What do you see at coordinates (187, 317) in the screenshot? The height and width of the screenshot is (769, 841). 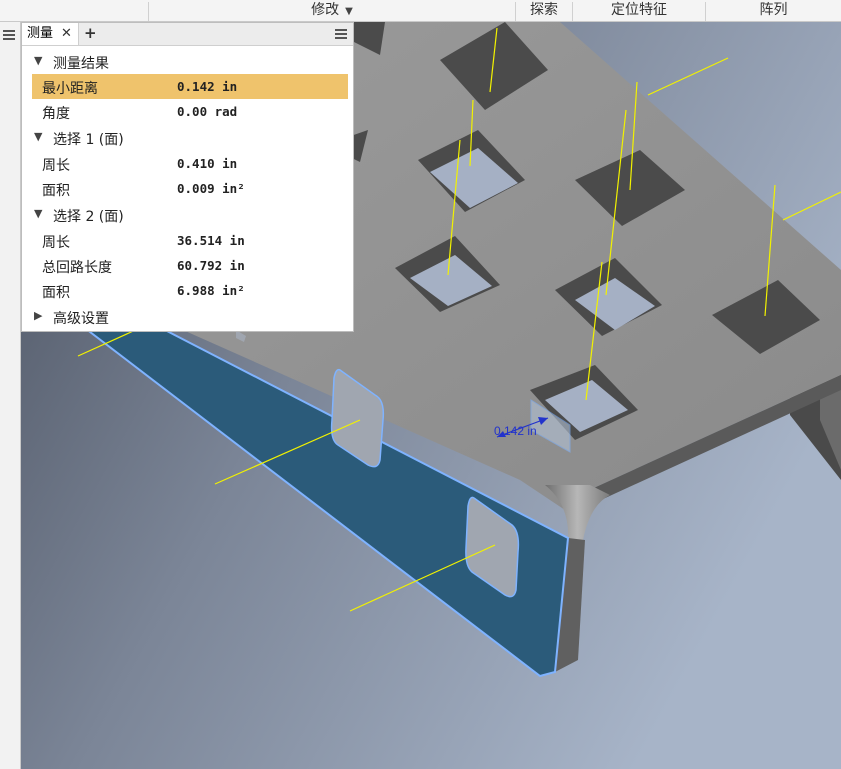 I see `section-header-advanced: ▶ 高级设置` at bounding box center [187, 317].